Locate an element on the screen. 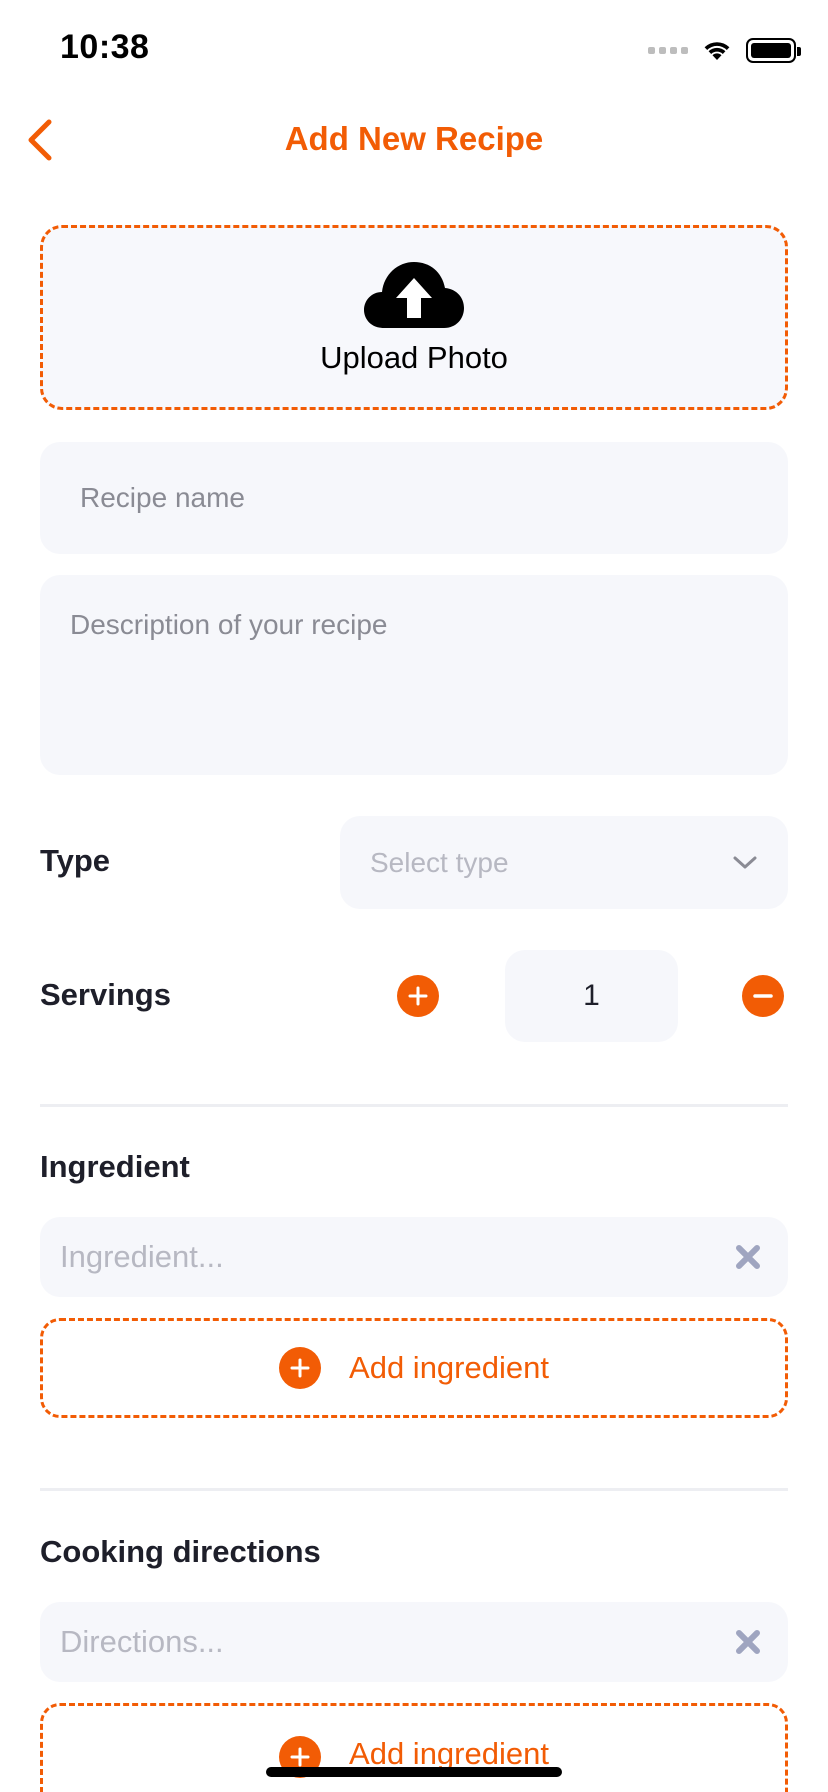  upload-photo-label: Upload Photo is located at coordinates (414, 357).